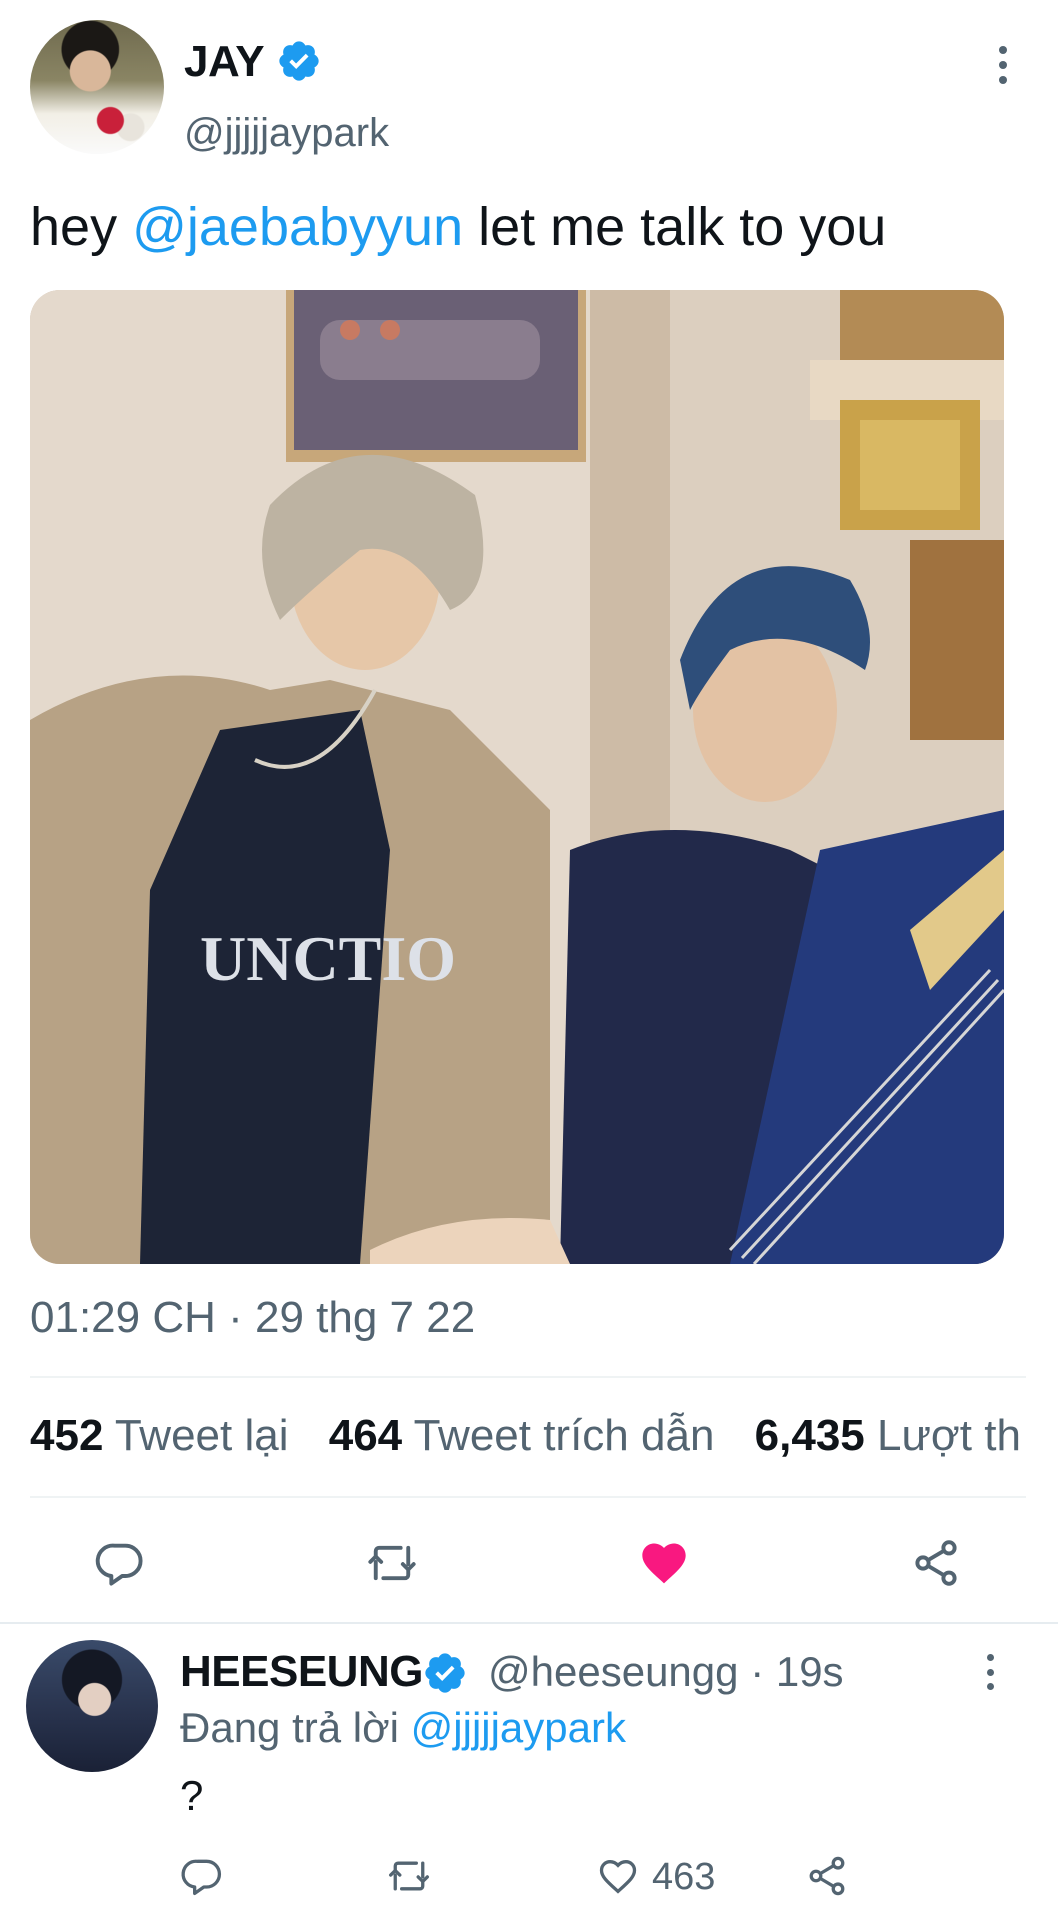  What do you see at coordinates (564, 1435) in the screenshot?
I see `quotes-label: Tweet trích dẫn` at bounding box center [564, 1435].